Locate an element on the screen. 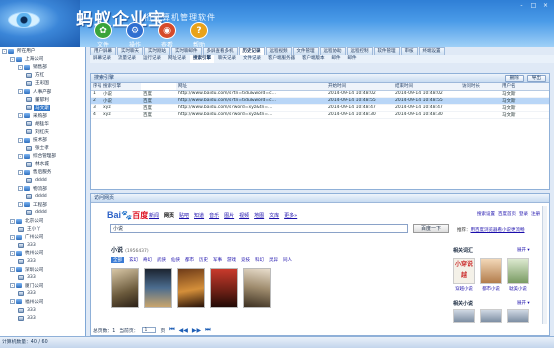  subtab-item: 聊天记录 is located at coordinates (227, 59).